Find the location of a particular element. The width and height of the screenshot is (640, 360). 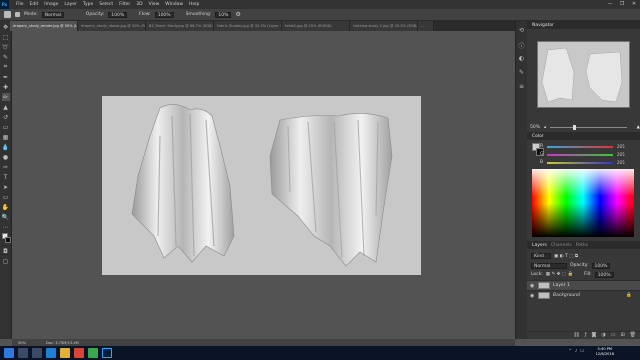

brush-tool-icon: ✏ is located at coordinates (5, 97).